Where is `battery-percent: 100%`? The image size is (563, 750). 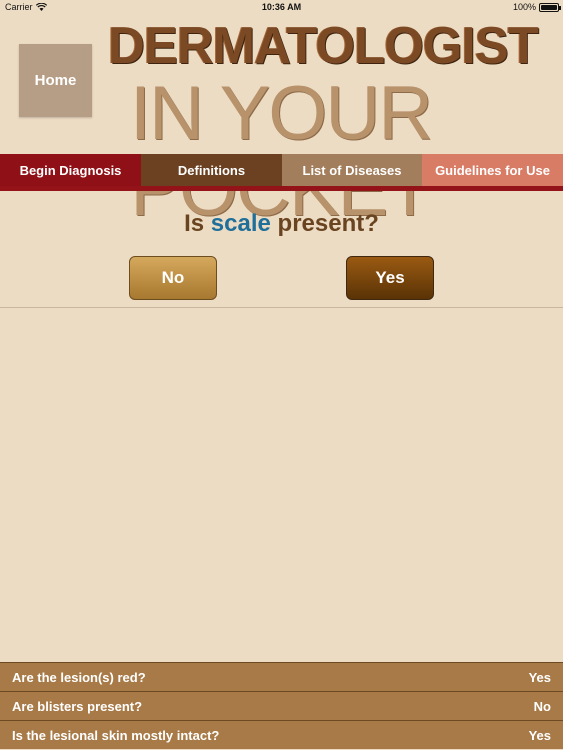
battery-percent: 100% is located at coordinates (524, 7).